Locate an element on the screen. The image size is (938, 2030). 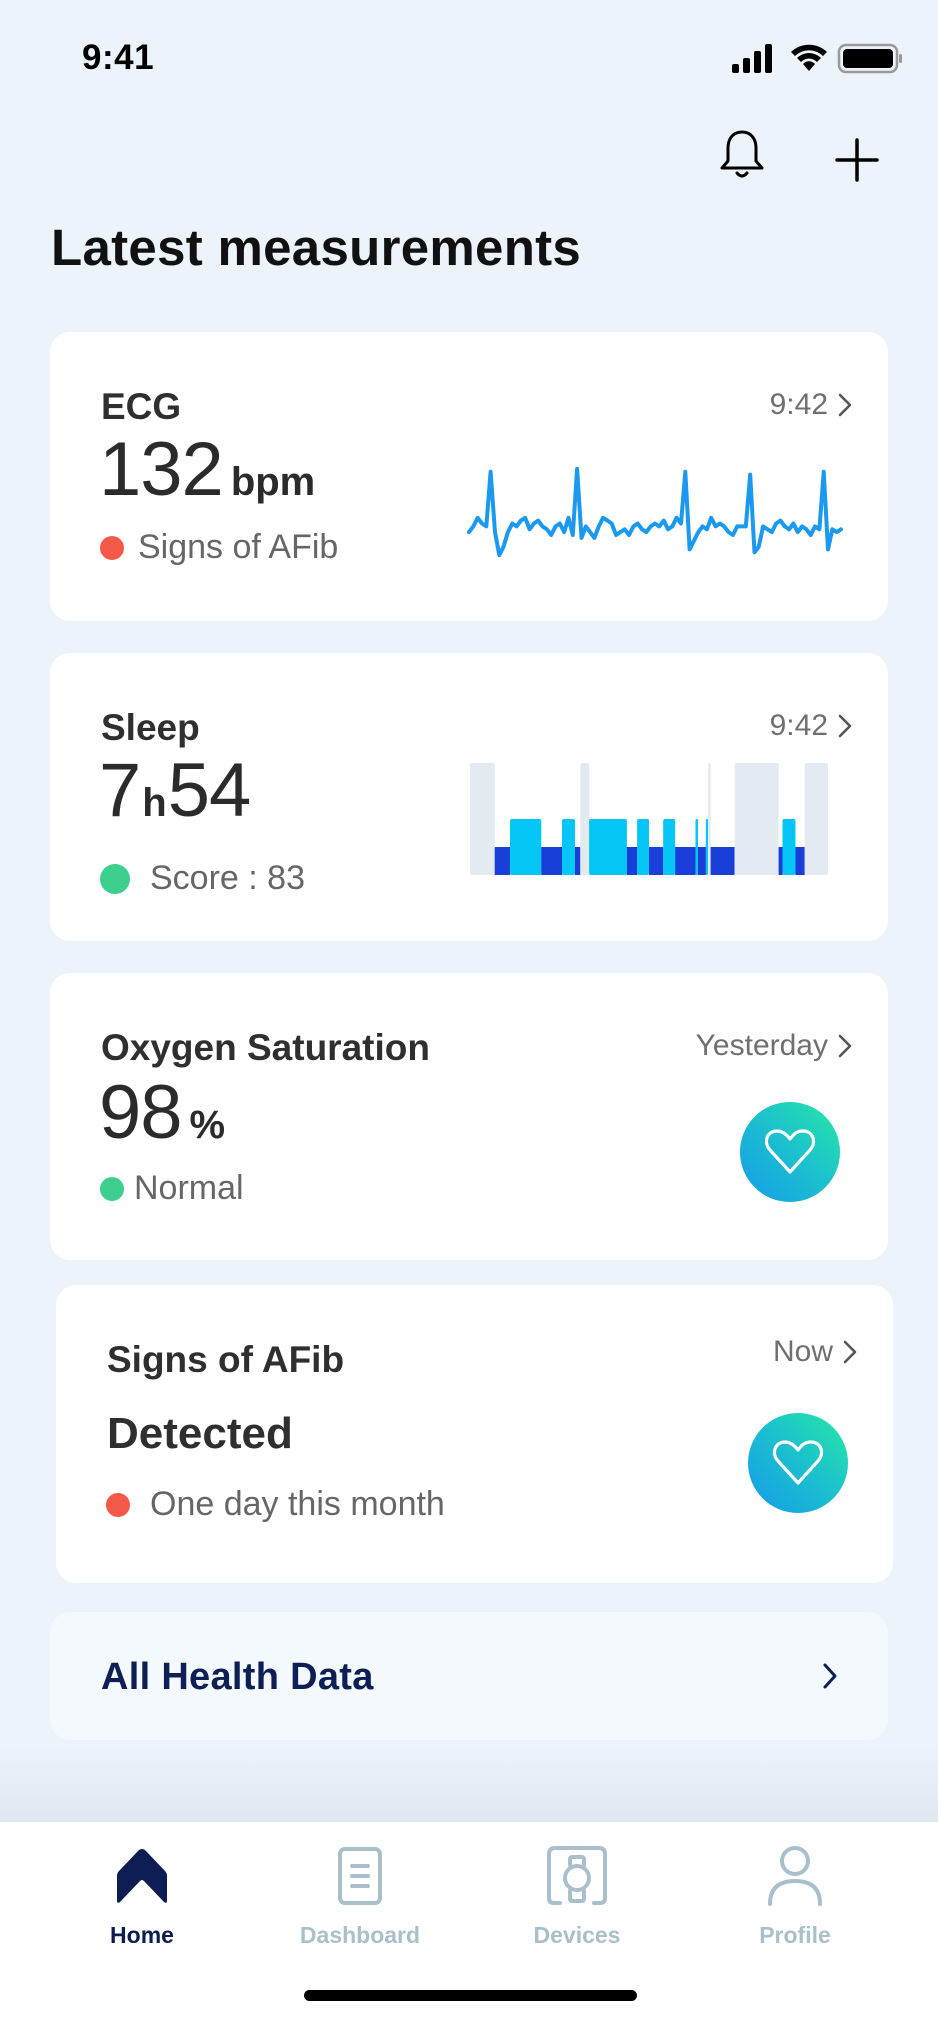
afib-card-time: Now is located at coordinates (815, 1352).